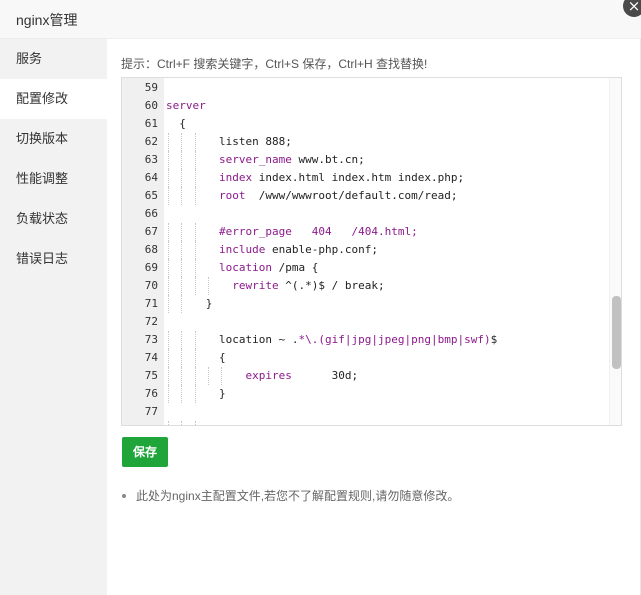  Describe the element at coordinates (53, 59) in the screenshot. I see `sidebar-item-service: 服务` at that location.